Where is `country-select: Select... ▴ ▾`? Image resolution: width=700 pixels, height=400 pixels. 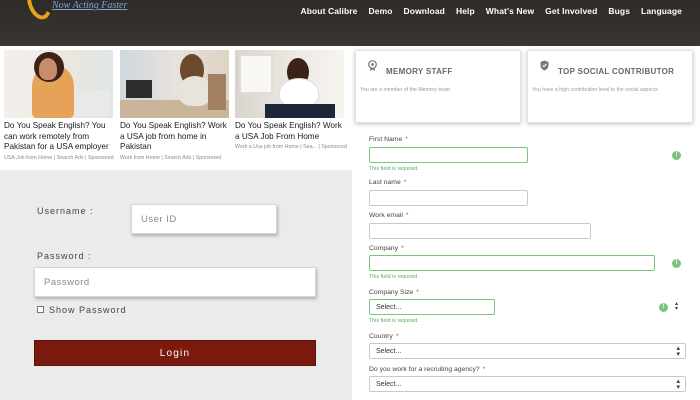
country-select: Select... ▴ ▾ is located at coordinates (527, 351).